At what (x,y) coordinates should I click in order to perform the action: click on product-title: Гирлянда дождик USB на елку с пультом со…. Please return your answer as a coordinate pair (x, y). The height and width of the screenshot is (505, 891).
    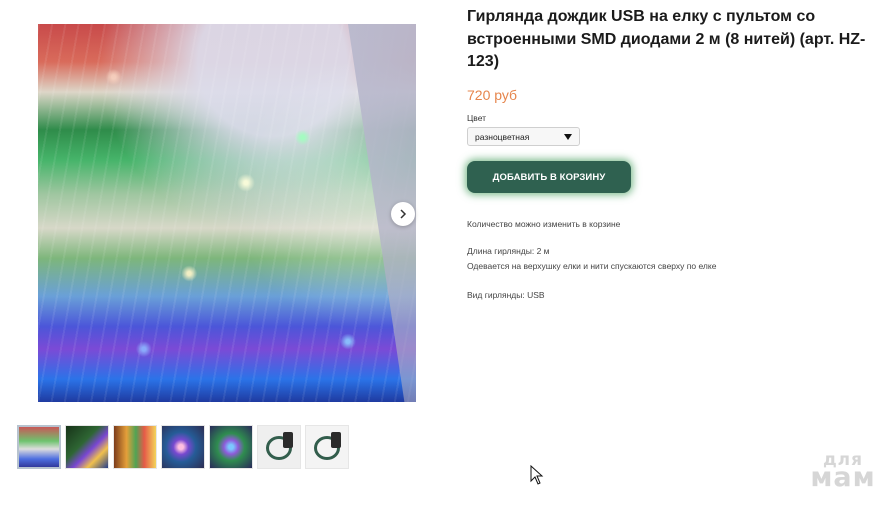
    Looking at the image, I should click on (666, 39).